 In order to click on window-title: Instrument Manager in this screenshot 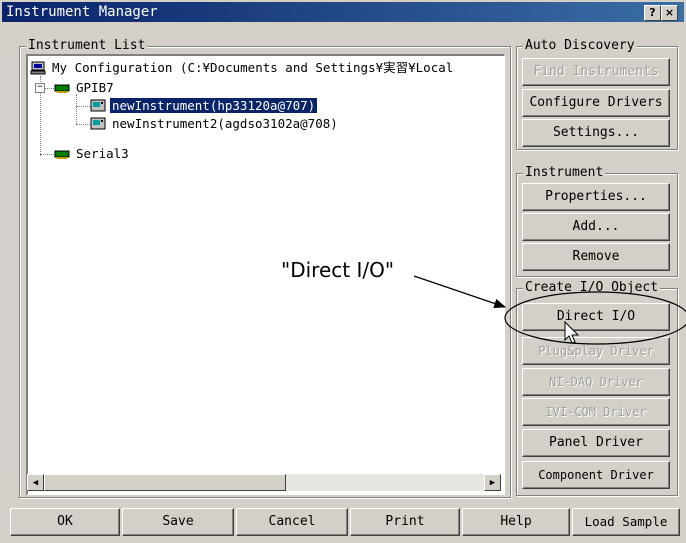, I will do `click(82, 12)`.